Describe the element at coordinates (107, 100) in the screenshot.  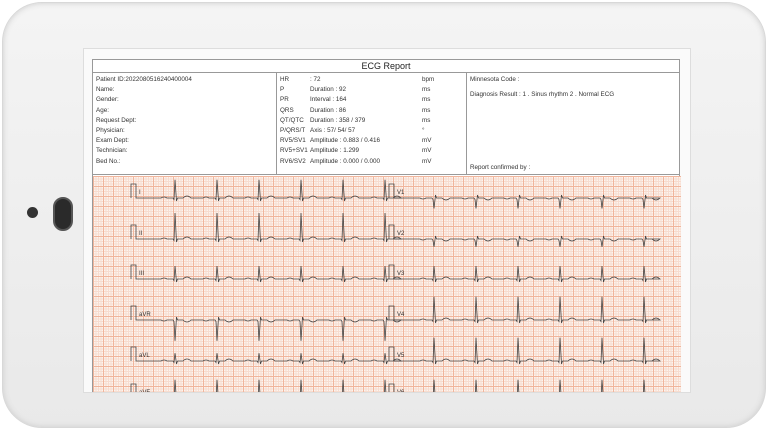
I see `patient-field: Gender:` at that location.